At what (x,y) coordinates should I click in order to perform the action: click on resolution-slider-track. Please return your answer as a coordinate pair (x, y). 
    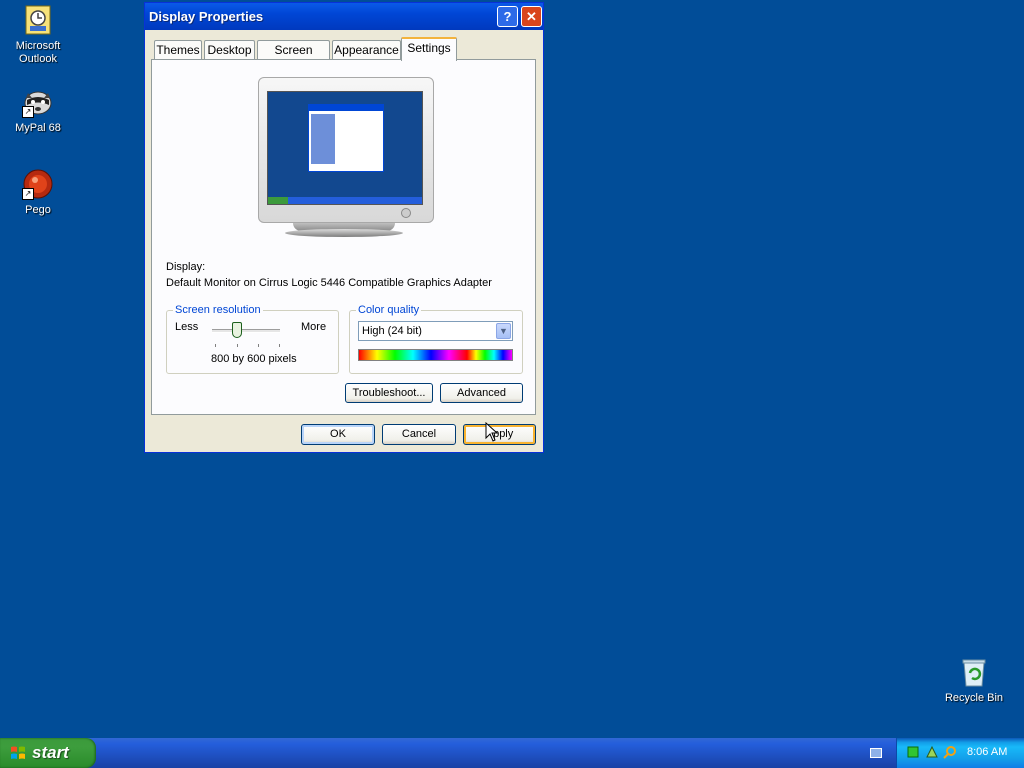
    Looking at the image, I should click on (246, 331).